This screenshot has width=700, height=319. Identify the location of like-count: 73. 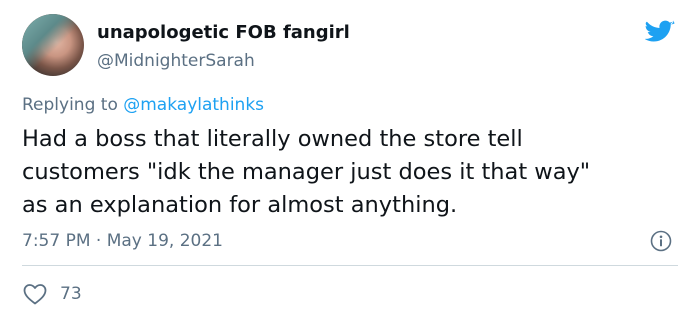
(71, 294).